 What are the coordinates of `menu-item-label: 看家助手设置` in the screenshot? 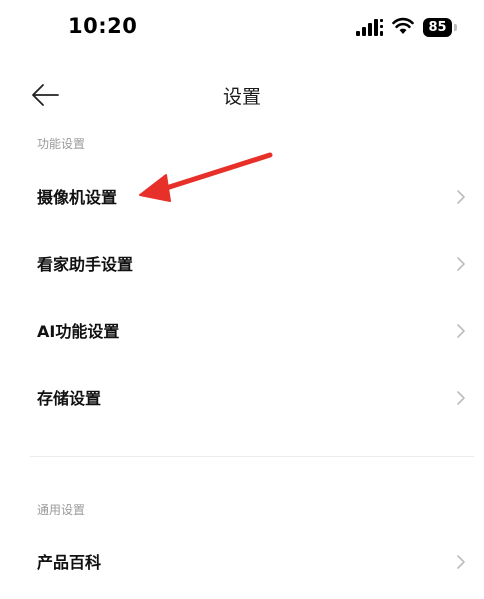 It's located at (85, 264).